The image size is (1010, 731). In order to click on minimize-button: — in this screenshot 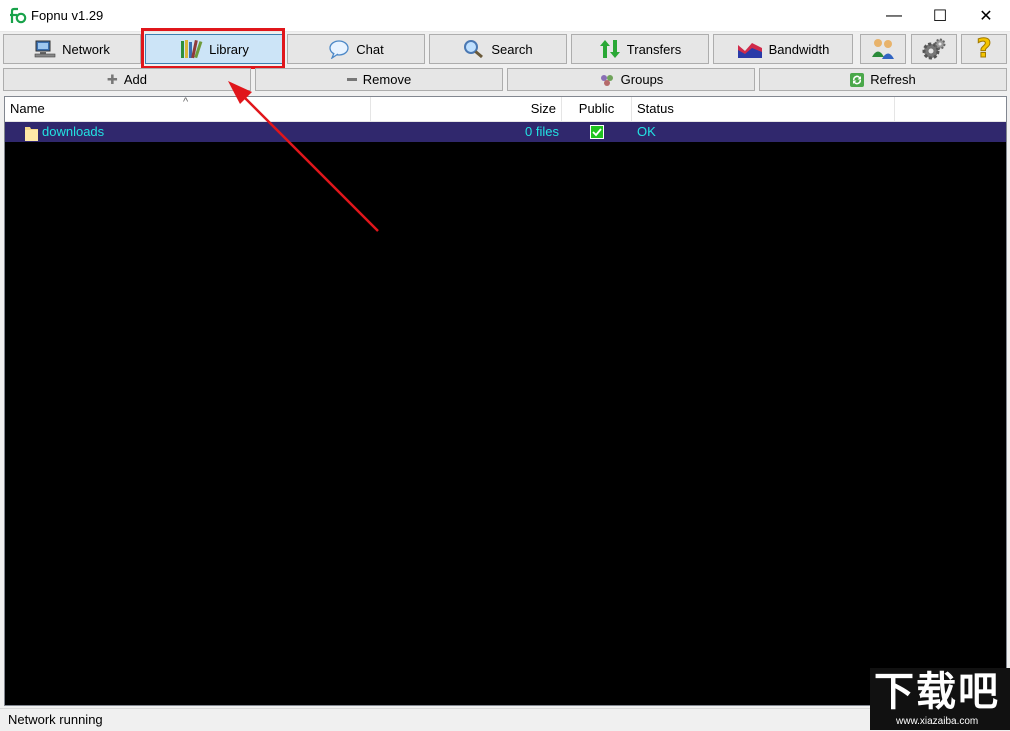, I will do `click(894, 15)`.